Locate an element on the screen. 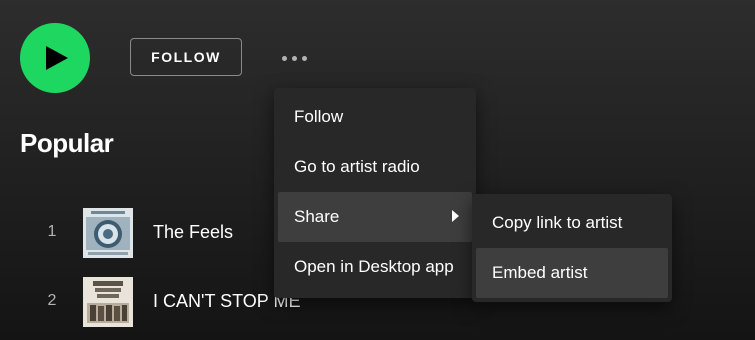 Image resolution: width=755 pixels, height=340 pixels. menu-item-follow: Follow is located at coordinates (375, 117).